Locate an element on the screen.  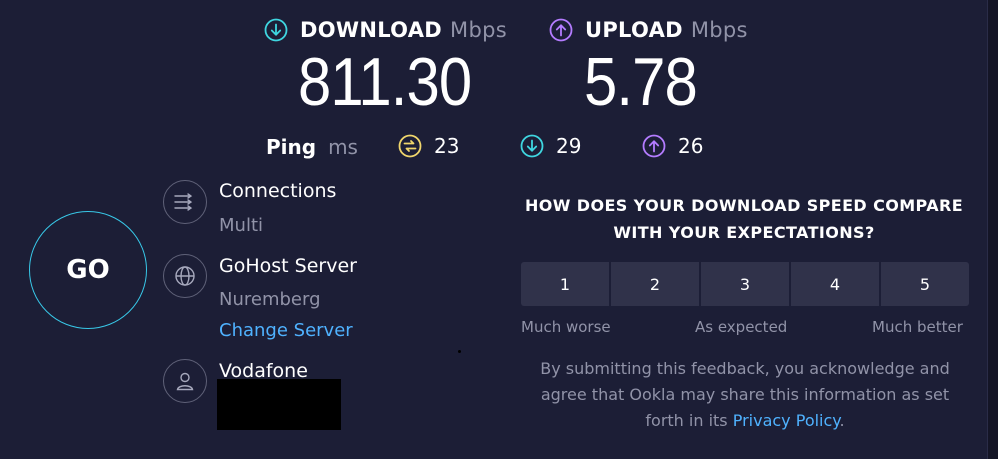
rating-scale: 1 2 3 4 5 is located at coordinates (745, 284).